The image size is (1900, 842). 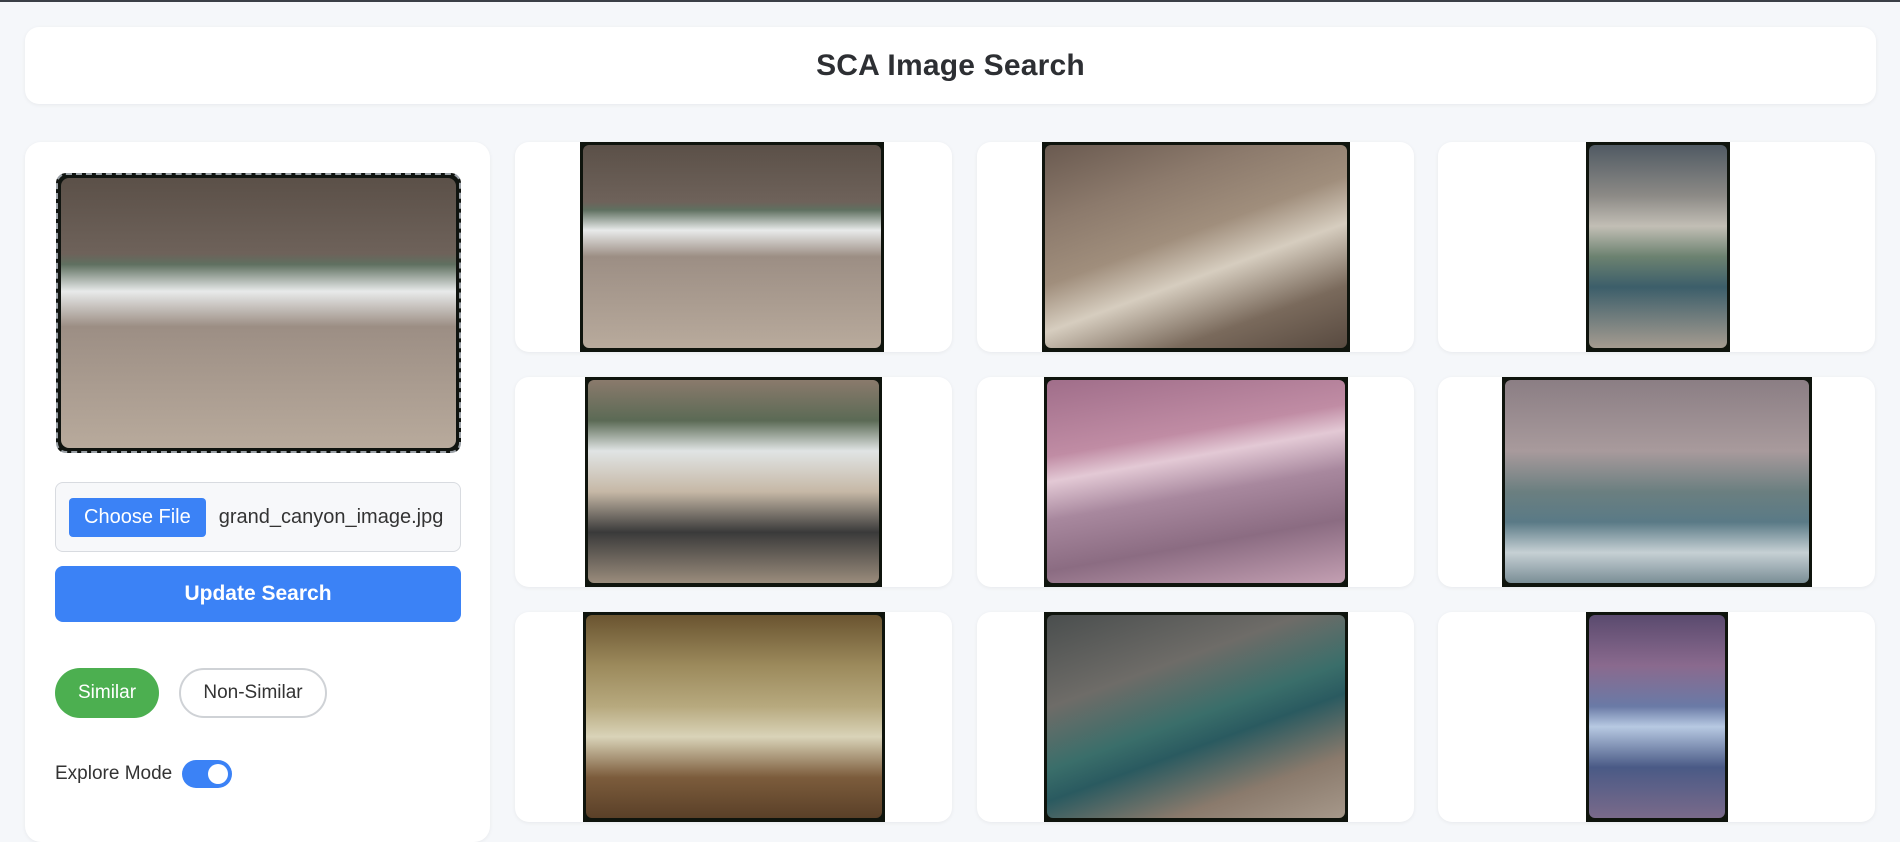 I want to click on non-similar-toggle-button: Non-Similar, so click(x=253, y=693).